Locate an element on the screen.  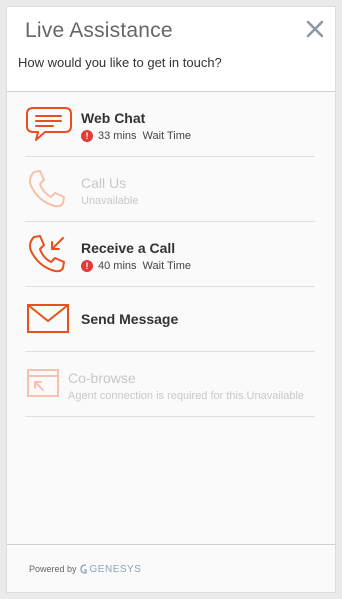
powered-by: Powered by GENESYS is located at coordinates (85, 569).